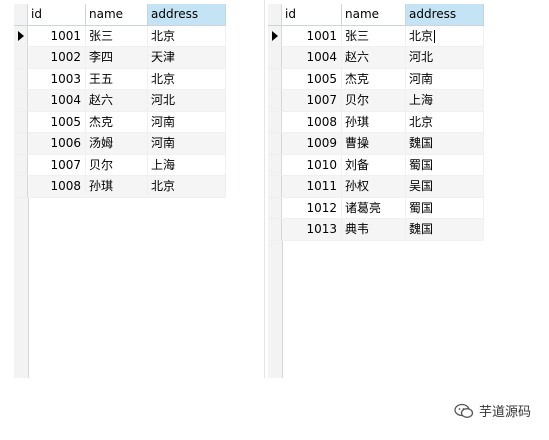 This screenshot has height=440, width=549. What do you see at coordinates (117, 144) in the screenshot?
I see `cell-name: 汤姆` at bounding box center [117, 144].